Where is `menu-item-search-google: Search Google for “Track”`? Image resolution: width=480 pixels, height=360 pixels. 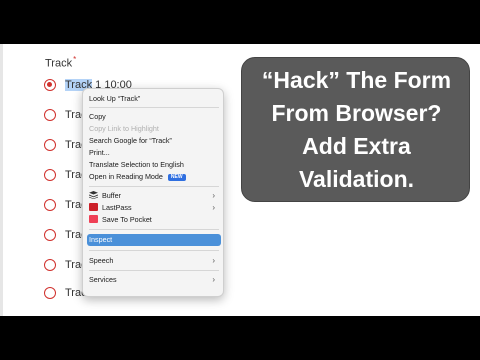 menu-item-search-google: Search Google for “Track” is located at coordinates (154, 141).